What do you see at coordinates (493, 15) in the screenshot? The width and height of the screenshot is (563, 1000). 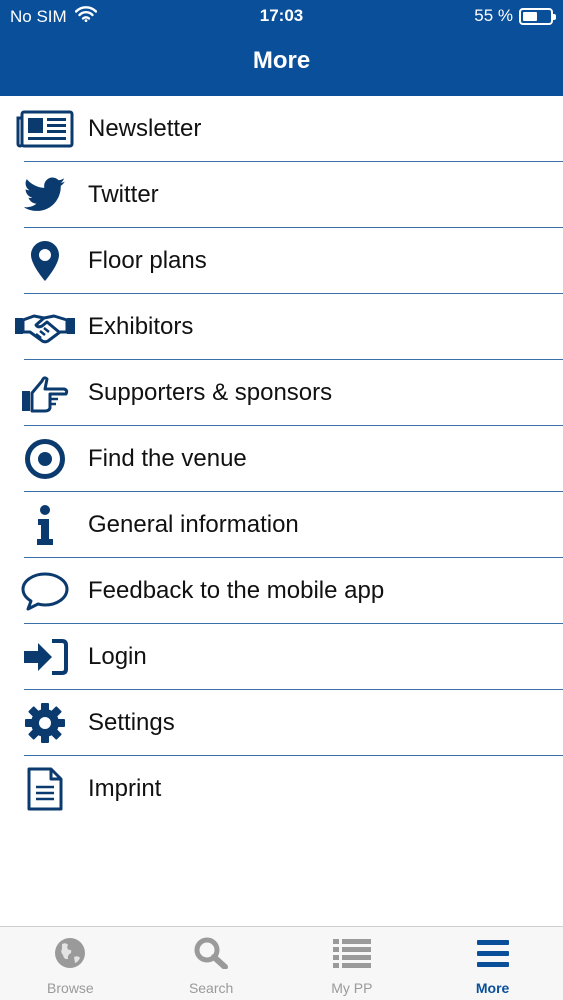 I see `battery-percent: 55 %` at bounding box center [493, 15].